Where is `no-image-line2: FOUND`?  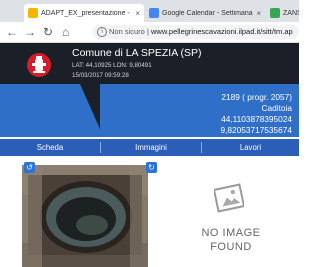 no-image-line2: FOUND is located at coordinates (231, 247).